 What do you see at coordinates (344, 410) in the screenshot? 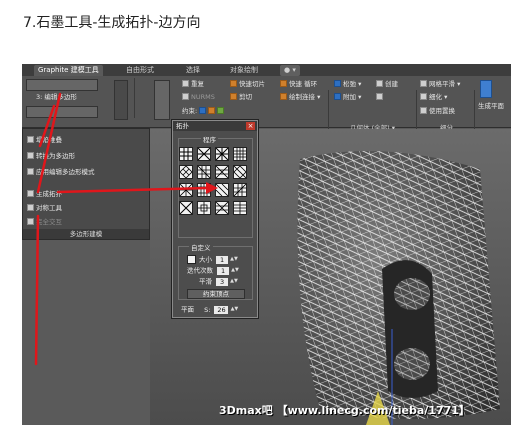
I see `watermark: 3Dmax吧 【www.linecg.com/tieba/1771】` at bounding box center [344, 410].